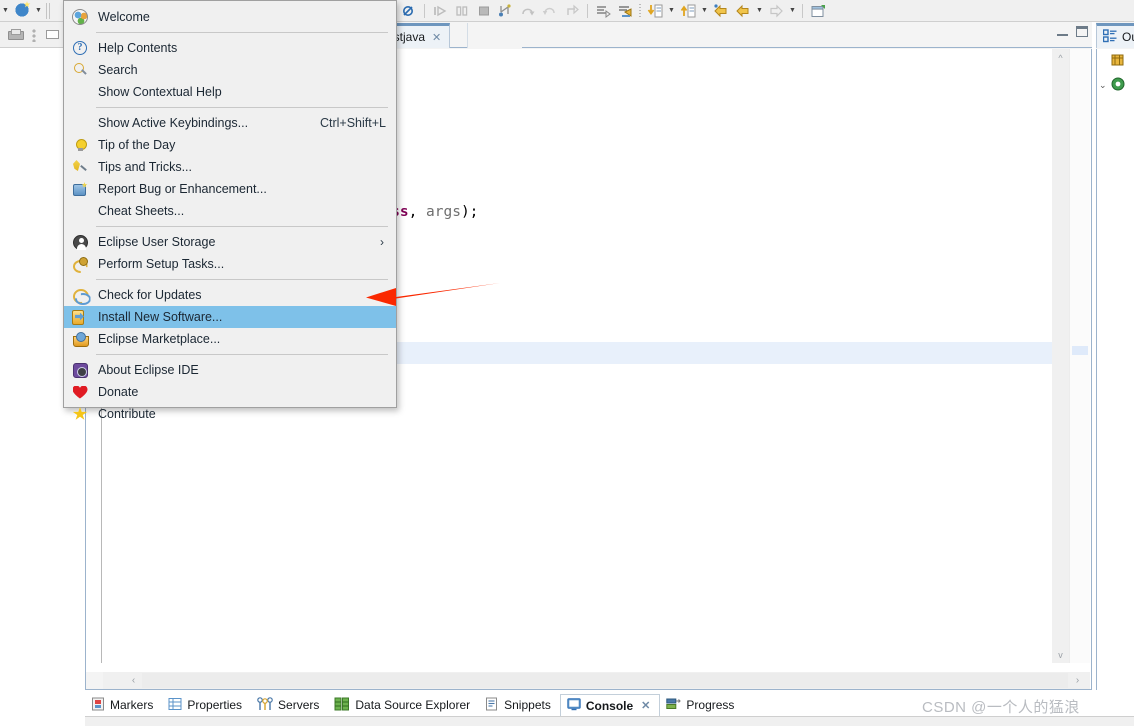  Describe the element at coordinates (230, 145) in the screenshot. I see `menu-item-tip-of-the-day: Tip of the Day` at that location.